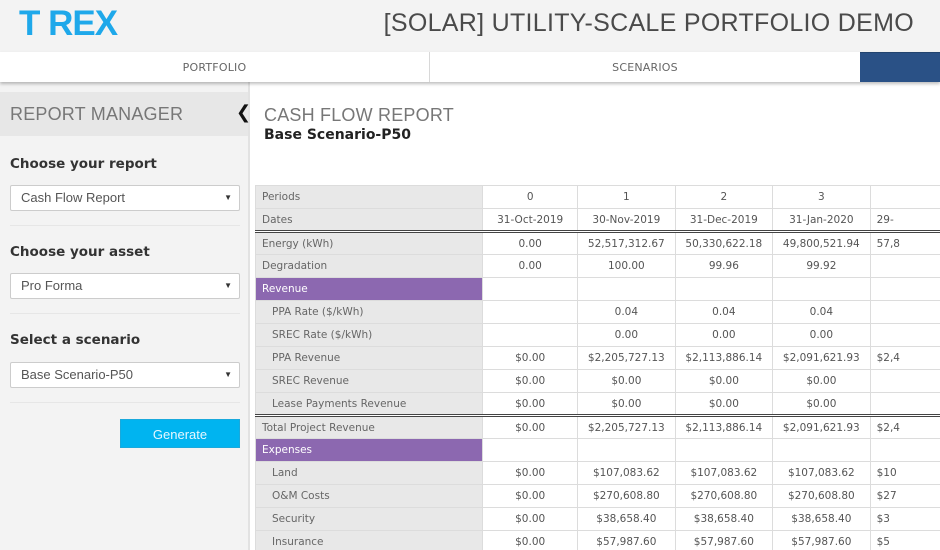 Image resolution: width=940 pixels, height=550 pixels. I want to click on generate-button: Generate, so click(180, 433).